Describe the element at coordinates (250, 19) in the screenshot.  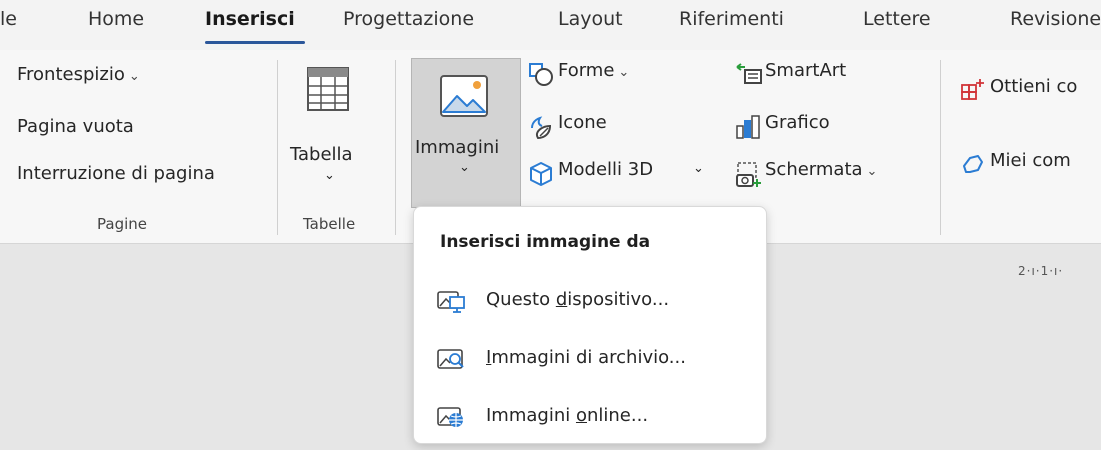
I see `tab-inserisci: Inserisci` at that location.